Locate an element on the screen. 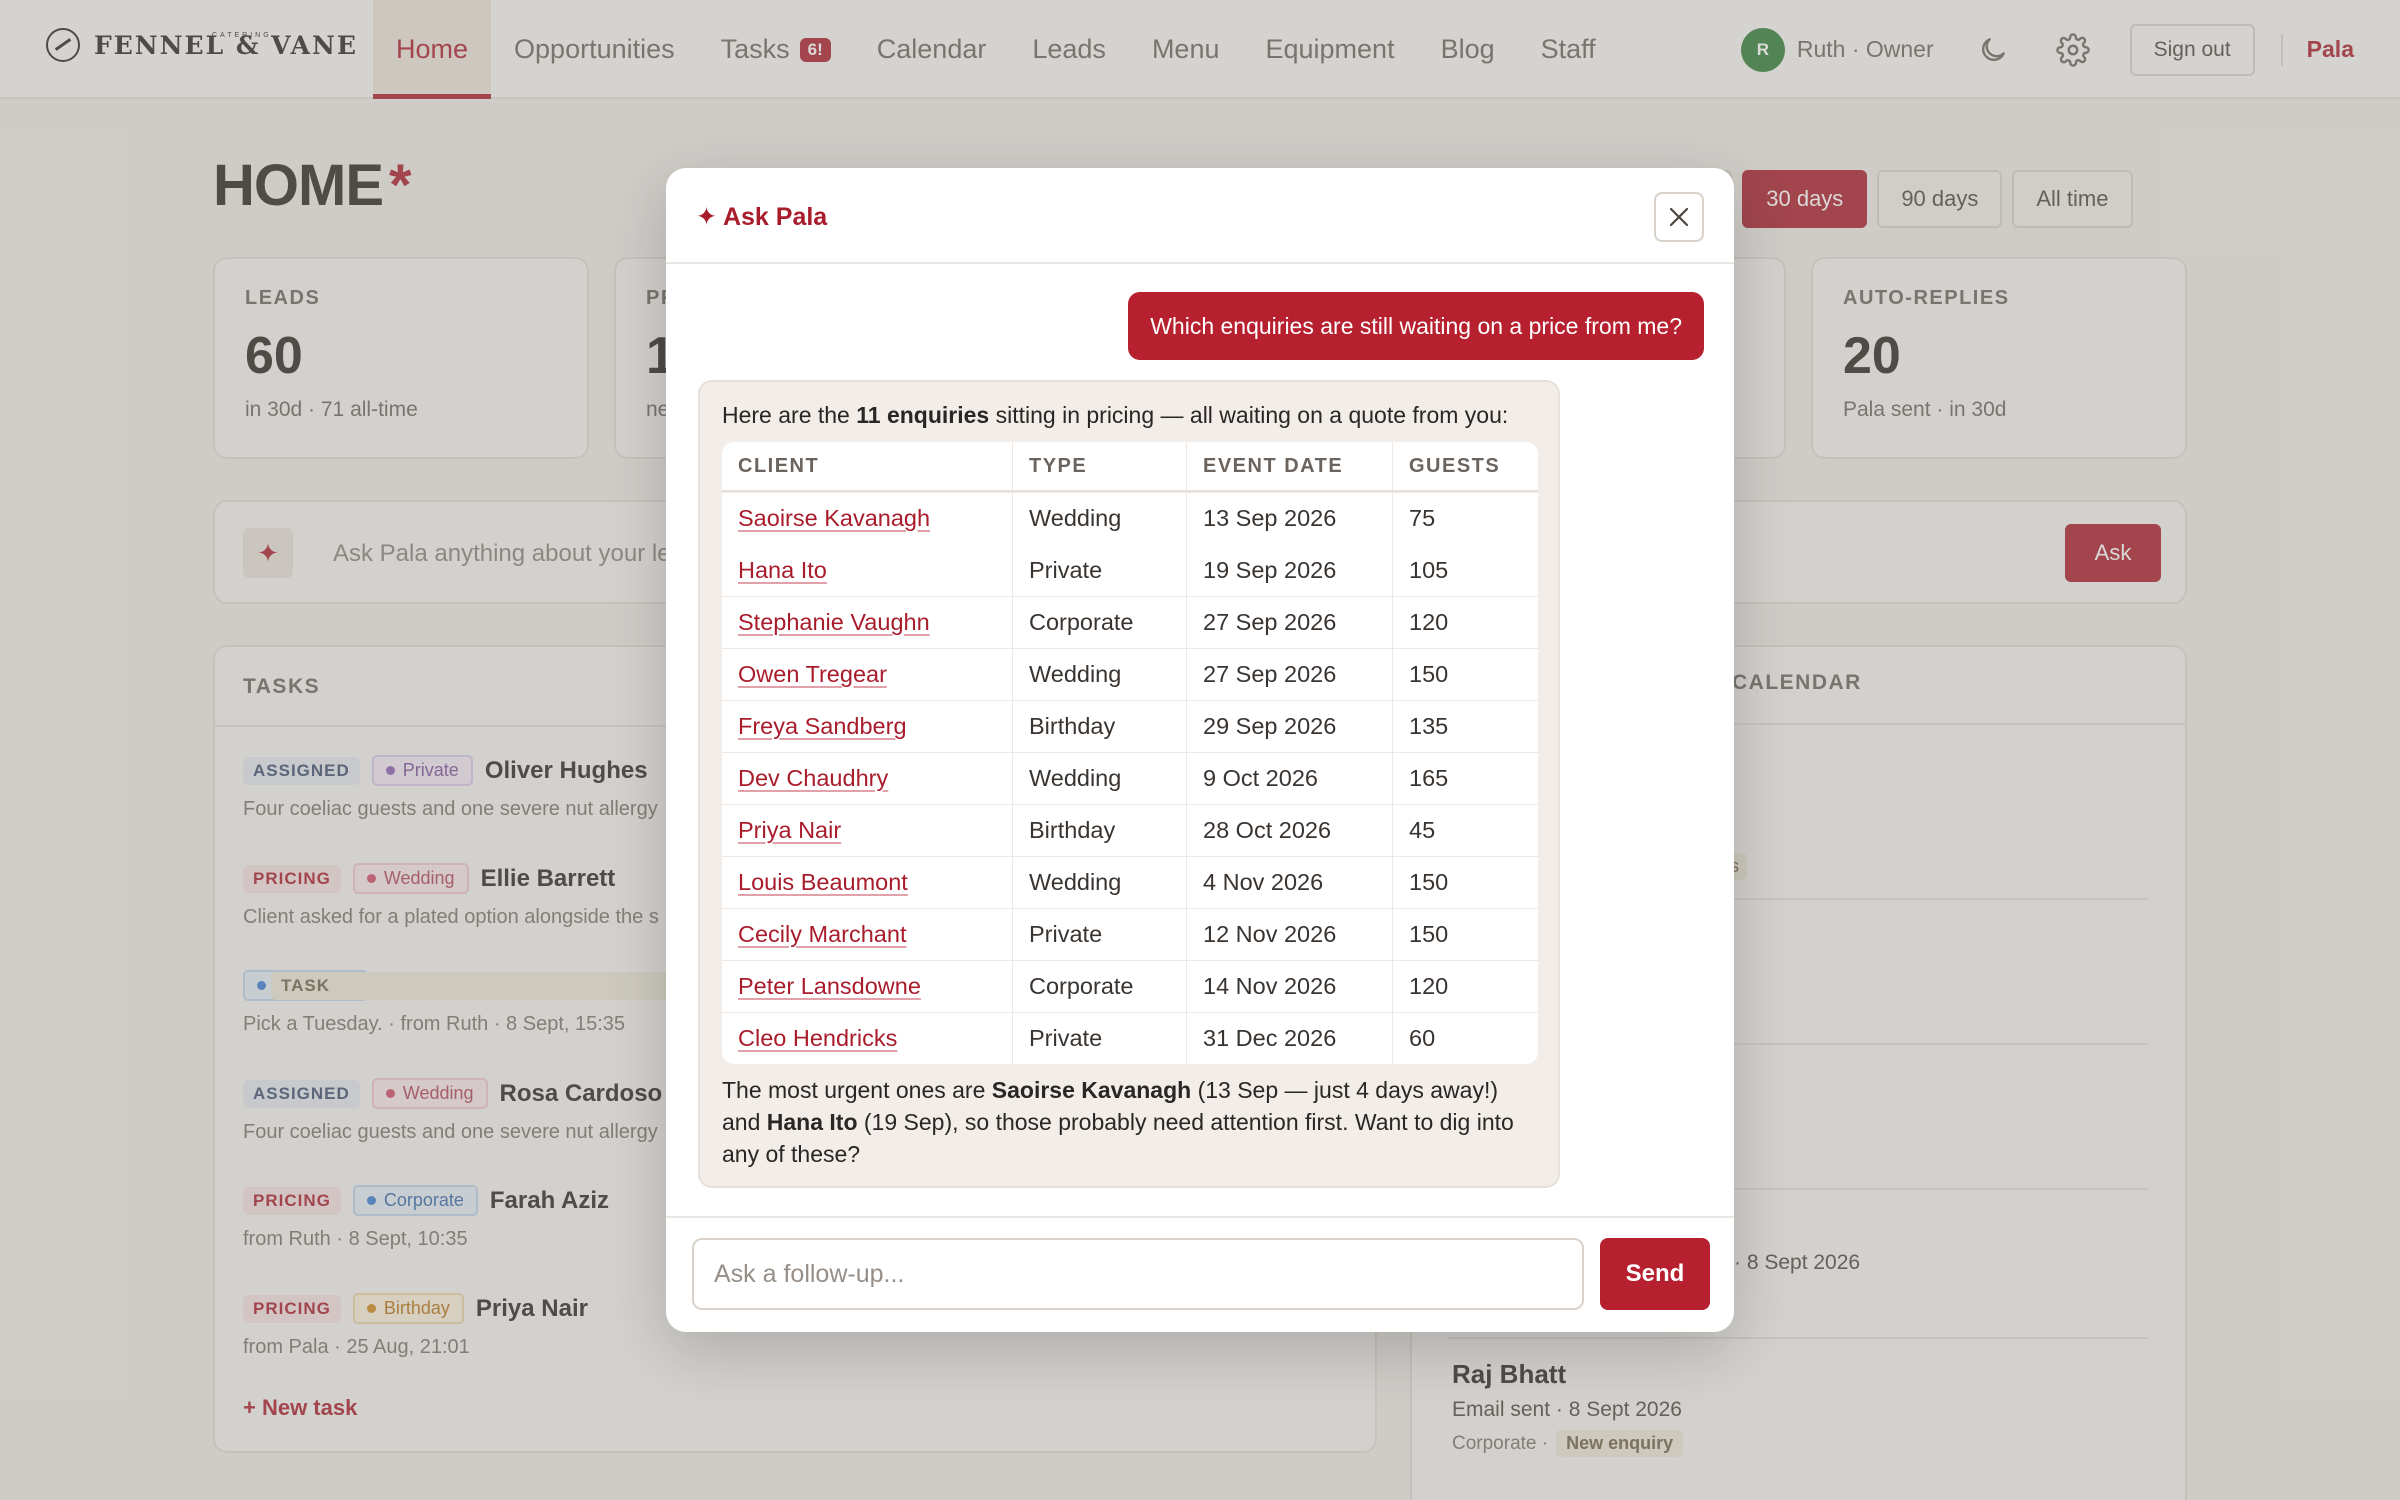 The width and height of the screenshot is (2400, 1500). table-cell: 135 is located at coordinates (1465, 726).